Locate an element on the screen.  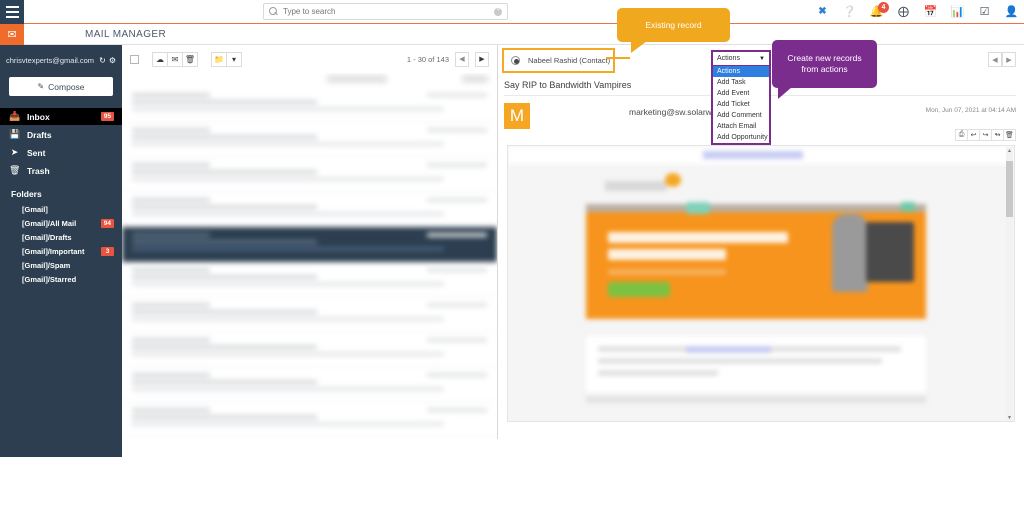
inbox-count-badge: 95 is located at coordinates (107, 116).